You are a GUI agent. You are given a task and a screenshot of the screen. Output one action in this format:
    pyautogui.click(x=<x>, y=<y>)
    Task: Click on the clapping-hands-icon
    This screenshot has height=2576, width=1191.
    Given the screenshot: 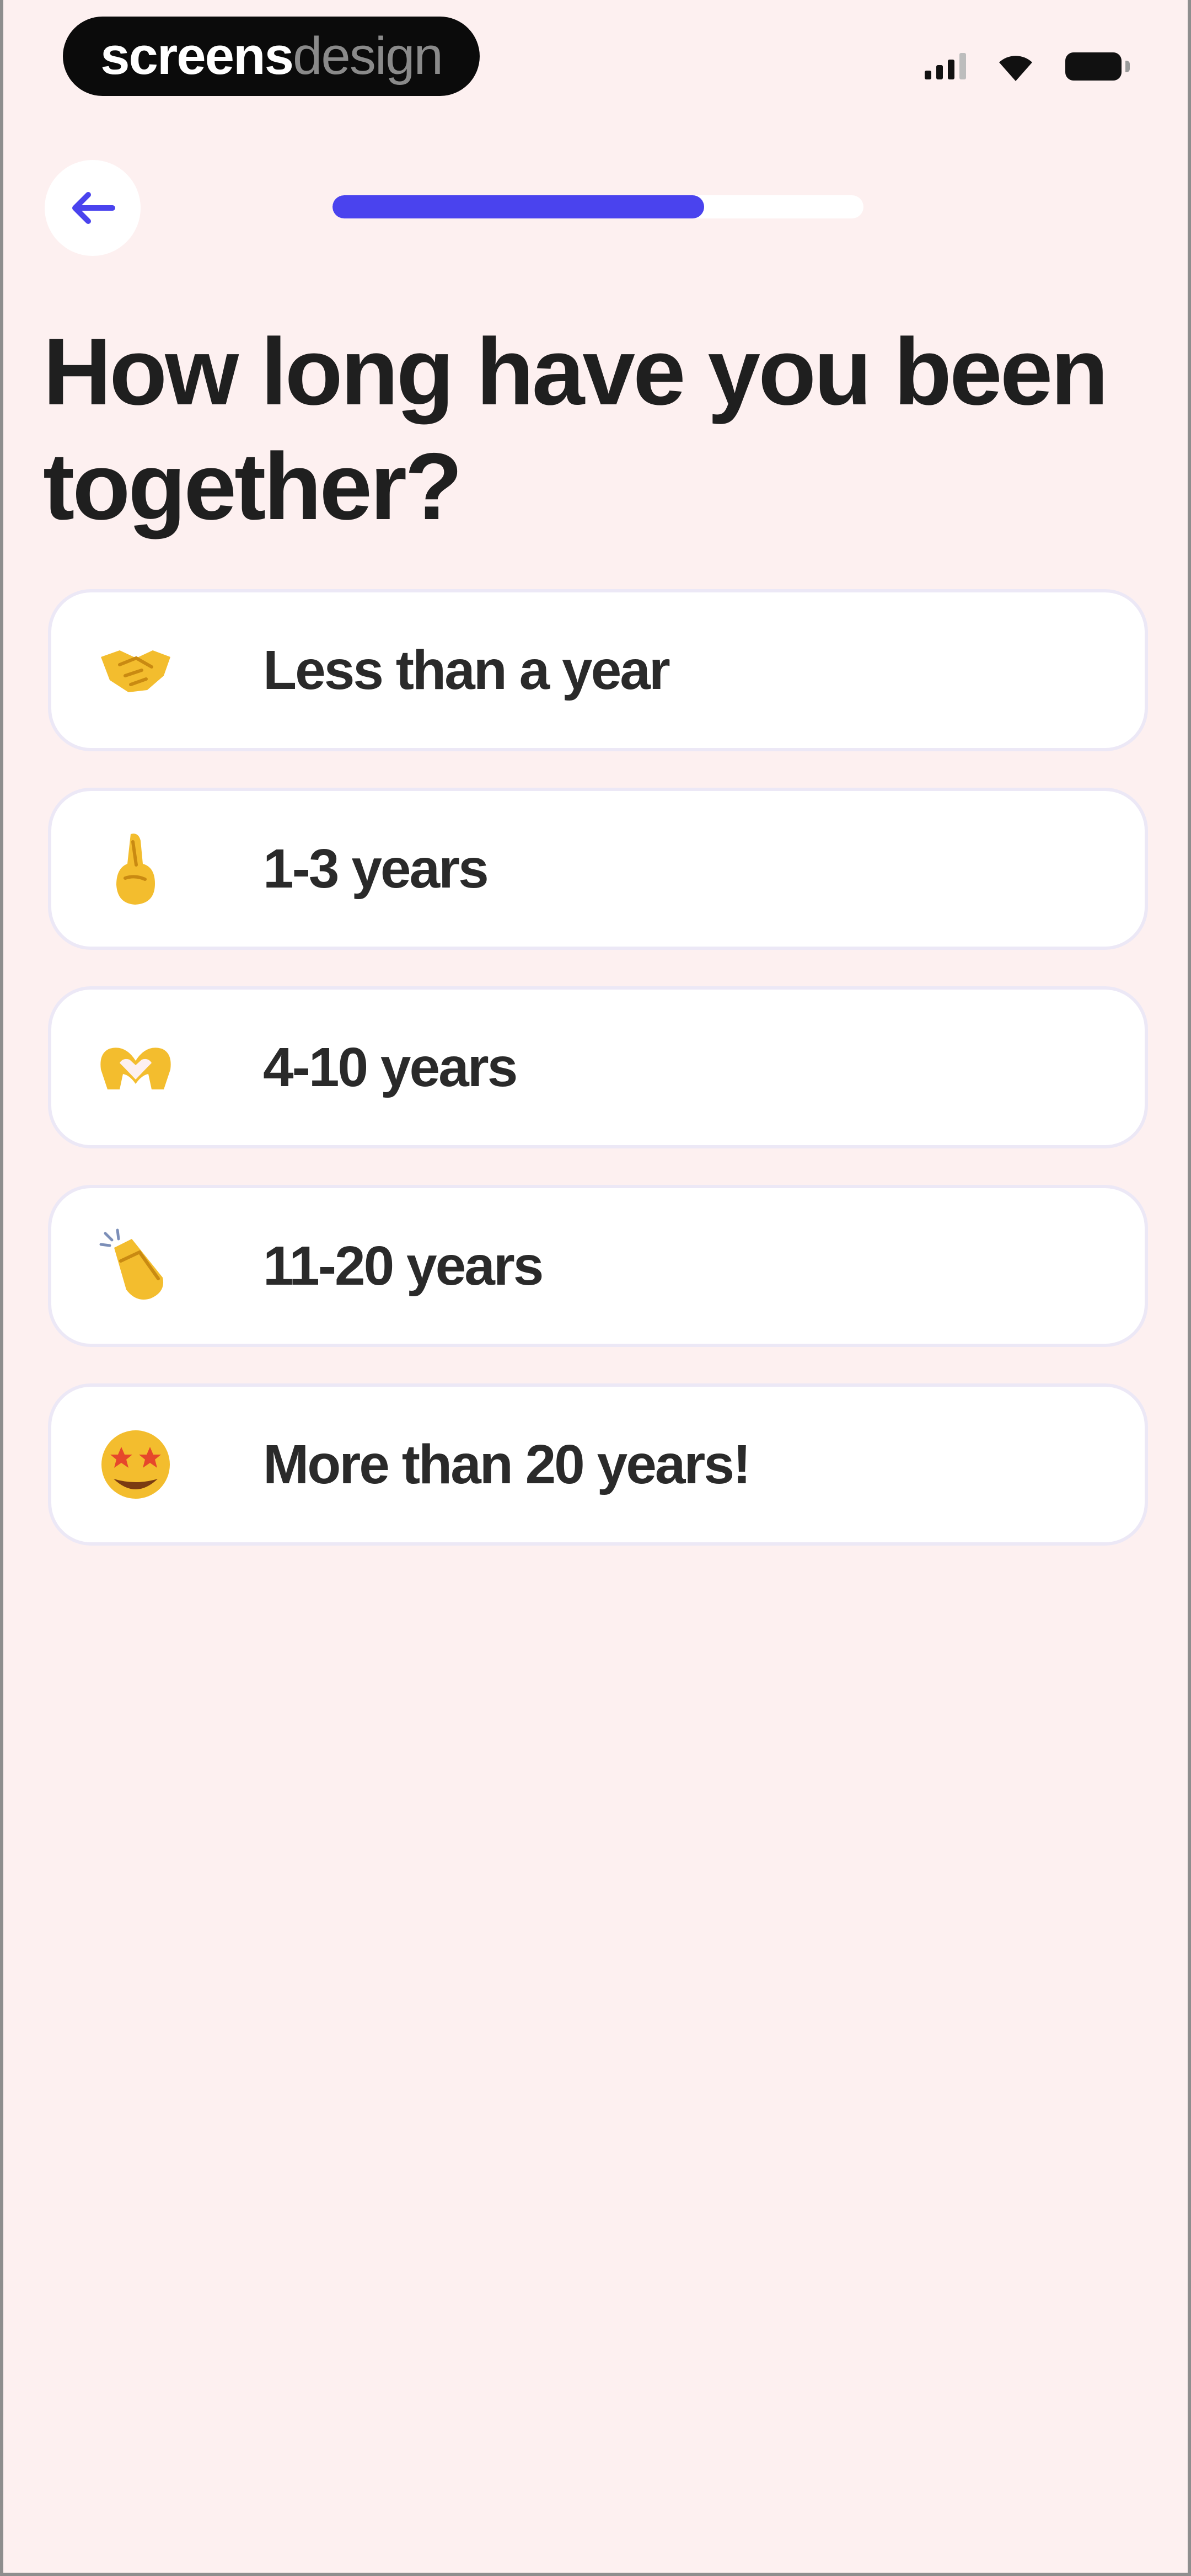 What is the action you would take?
    pyautogui.click(x=136, y=1266)
    